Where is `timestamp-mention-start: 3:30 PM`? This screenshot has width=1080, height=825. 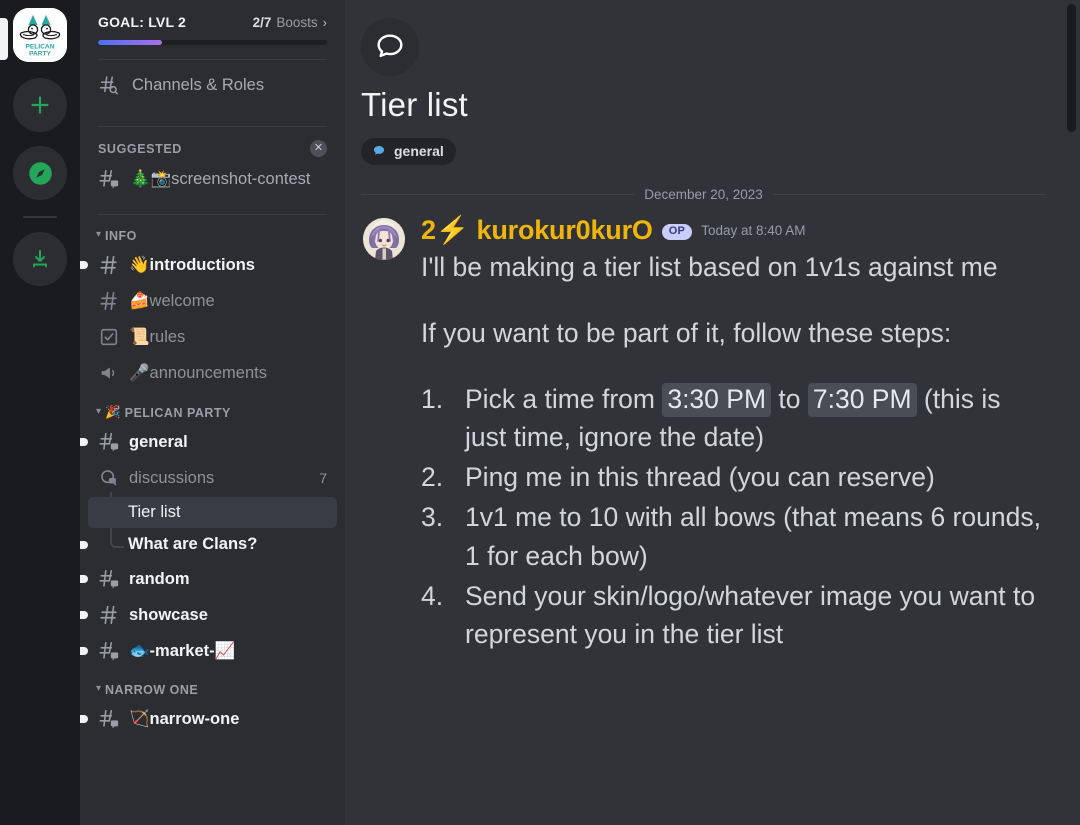
timestamp-mention-start: 3:30 PM is located at coordinates (717, 399).